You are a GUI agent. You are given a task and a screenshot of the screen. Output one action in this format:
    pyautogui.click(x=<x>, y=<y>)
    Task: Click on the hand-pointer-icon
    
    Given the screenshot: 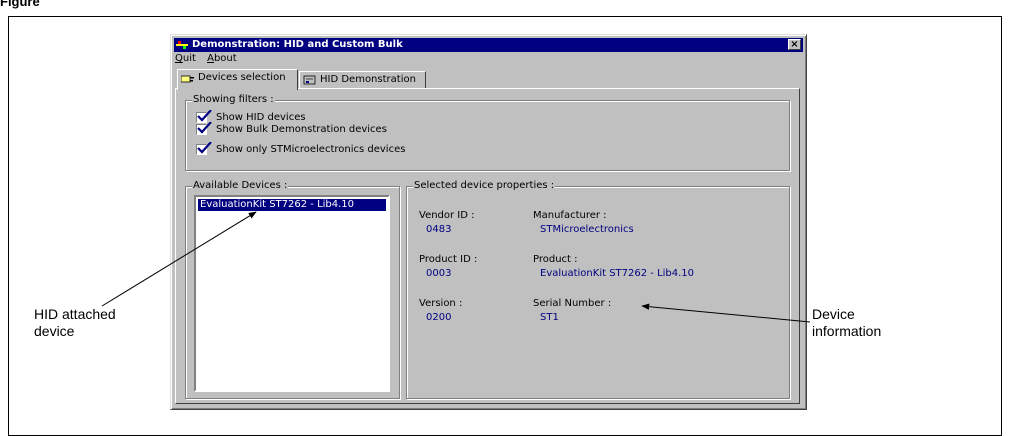 What is the action you would take?
    pyautogui.click(x=187, y=79)
    